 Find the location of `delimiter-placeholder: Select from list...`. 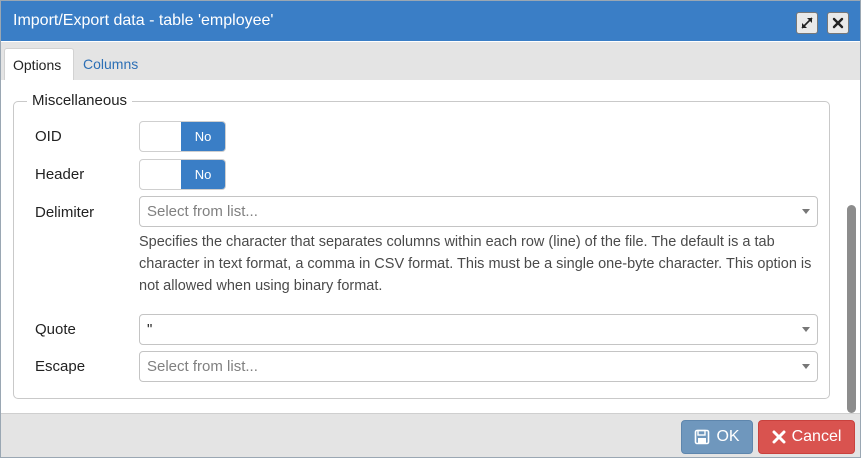

delimiter-placeholder: Select from list... is located at coordinates (202, 211).